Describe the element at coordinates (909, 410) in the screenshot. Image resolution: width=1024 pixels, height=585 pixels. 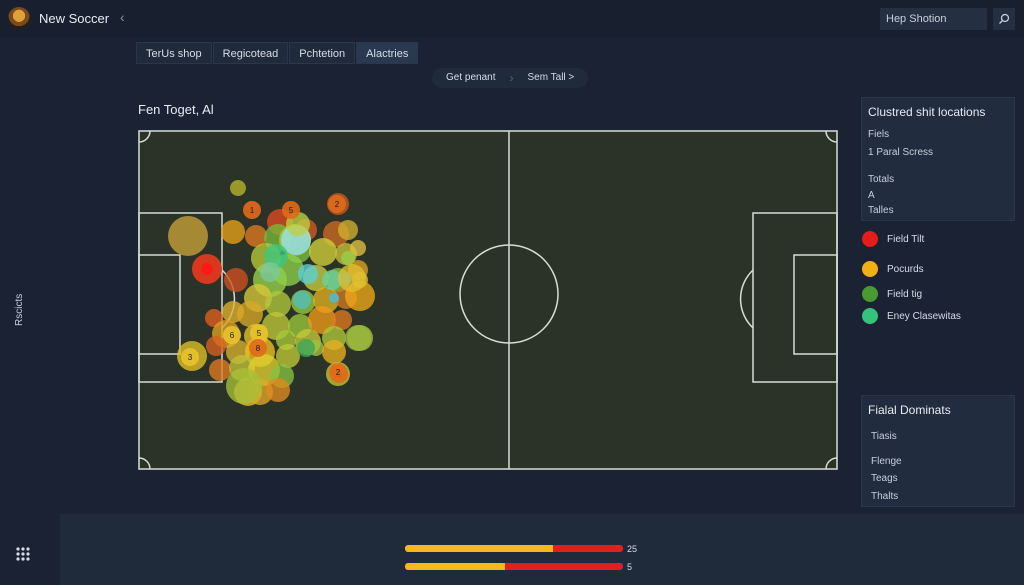
I see `dominance-panel-title: Fialal Dominats` at that location.